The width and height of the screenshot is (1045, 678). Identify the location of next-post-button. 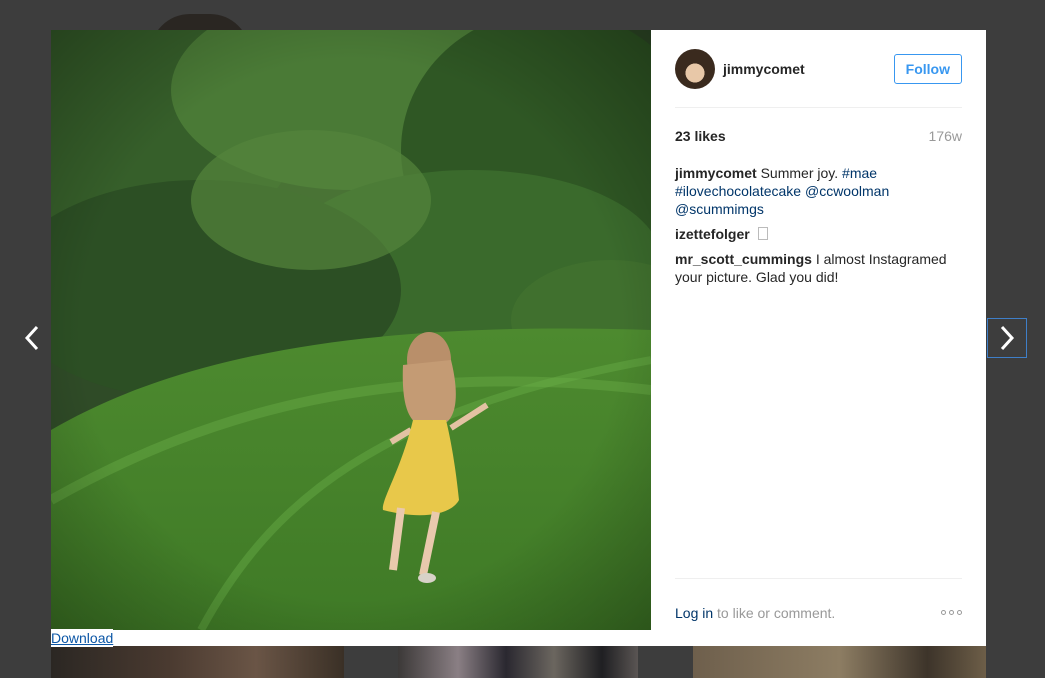
(1007, 338).